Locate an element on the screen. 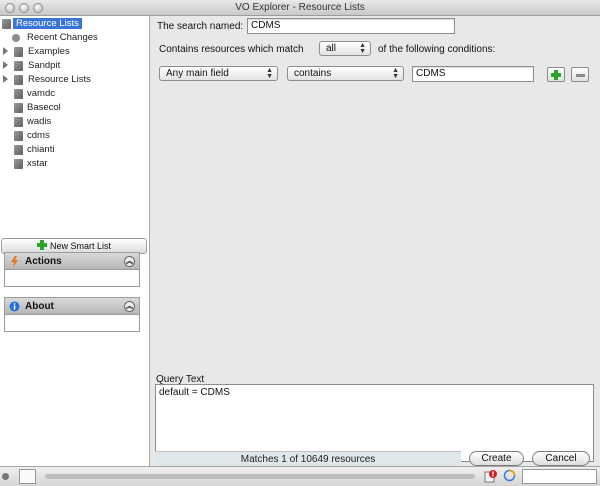  tree-item-vamdc: vamdc is located at coordinates (34, 93).